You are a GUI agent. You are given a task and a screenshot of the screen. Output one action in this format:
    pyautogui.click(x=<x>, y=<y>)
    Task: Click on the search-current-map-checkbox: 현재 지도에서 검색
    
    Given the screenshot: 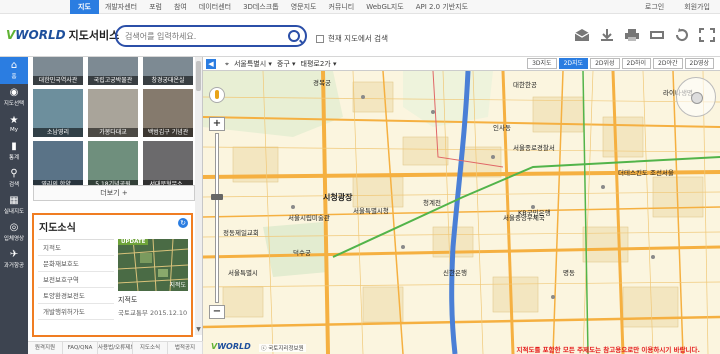 What is the action you would take?
    pyautogui.click(x=352, y=38)
    